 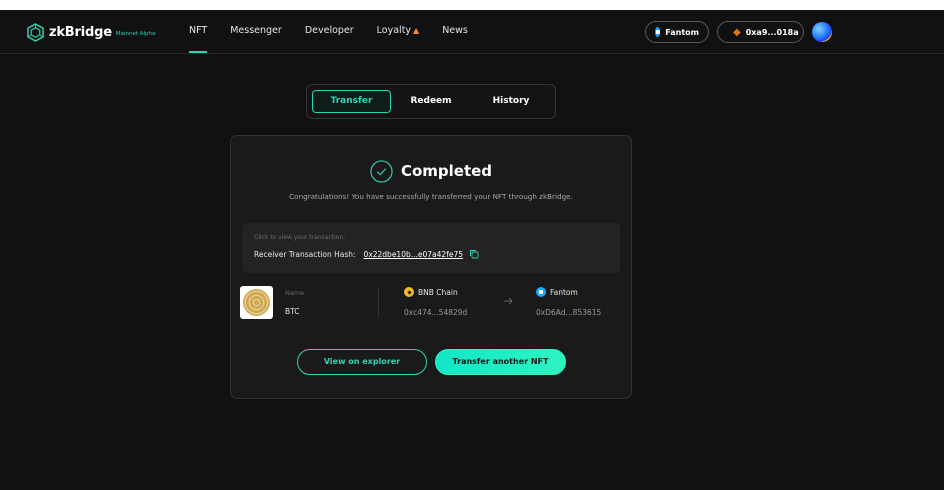 What do you see at coordinates (362, 362) in the screenshot?
I see `view-on-explorer-button: View on explorer` at bounding box center [362, 362].